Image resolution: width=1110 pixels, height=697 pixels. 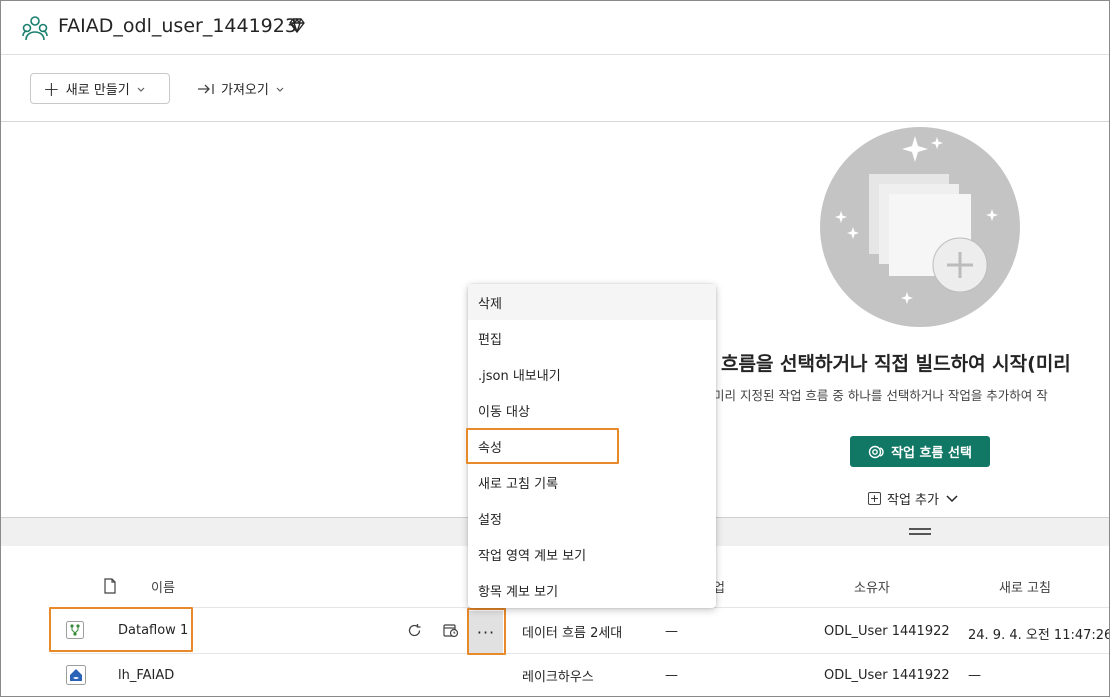 I want to click on menu-item-workspace-lineage: 작업 영역 계보 보기, so click(x=592, y=554).